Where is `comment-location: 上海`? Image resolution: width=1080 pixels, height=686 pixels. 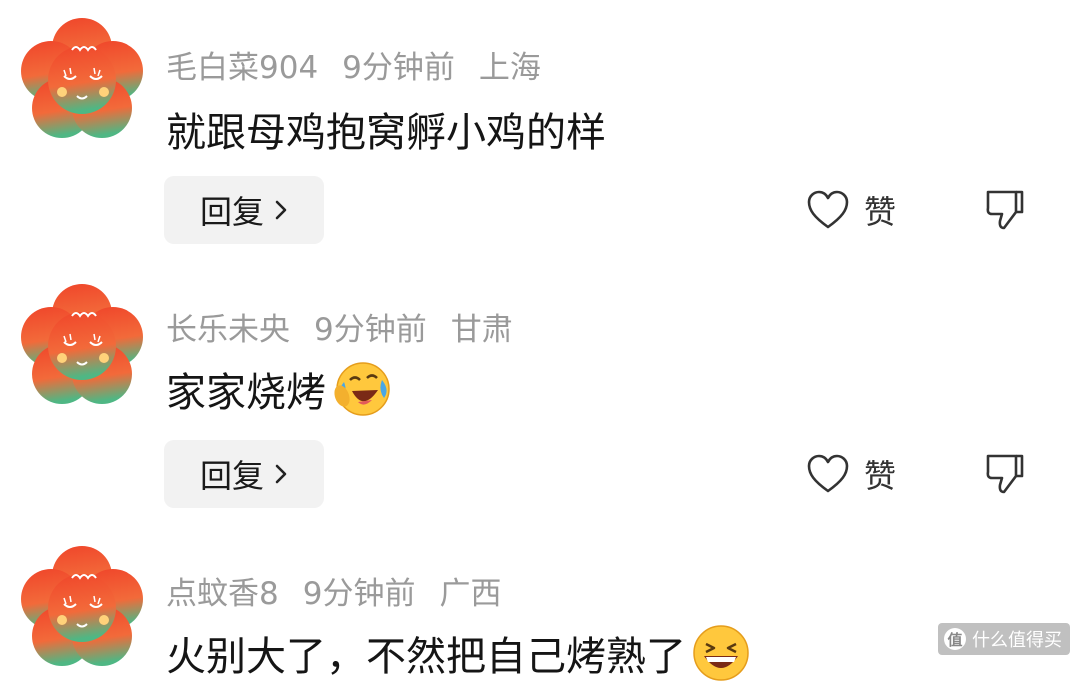
comment-location: 上海 is located at coordinates (509, 67).